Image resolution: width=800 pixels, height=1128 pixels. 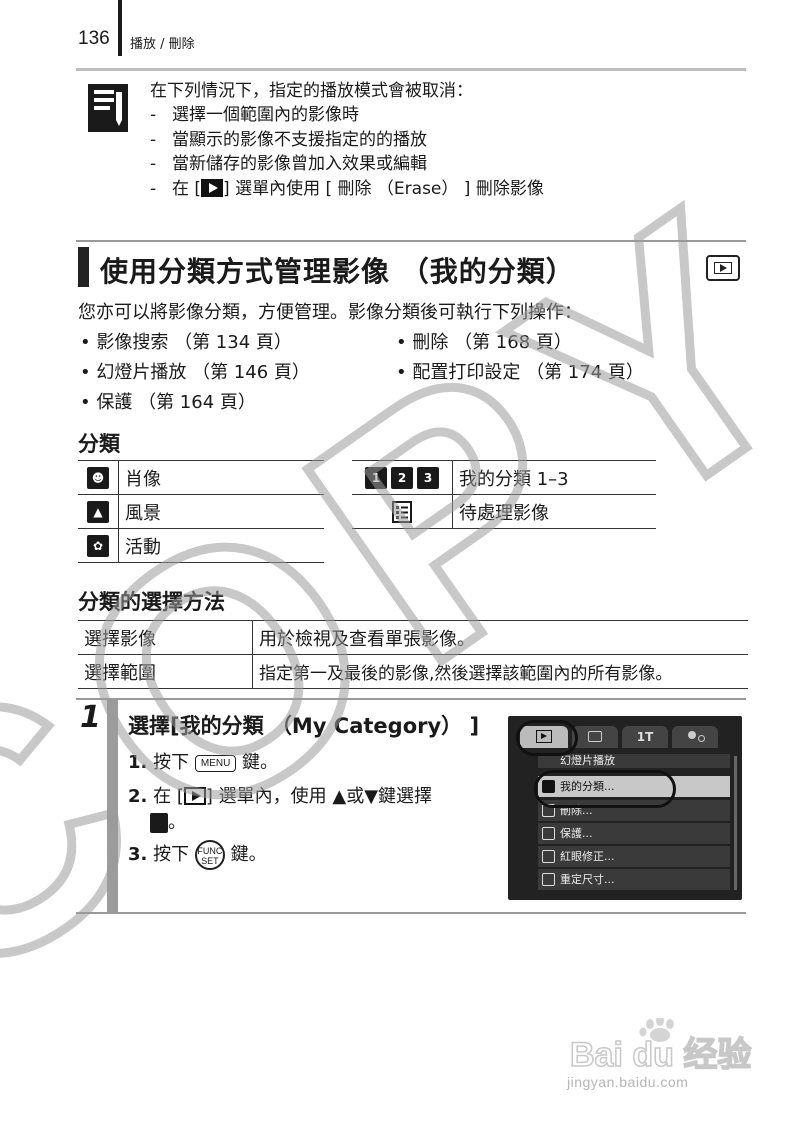 What do you see at coordinates (288, 164) in the screenshot?
I see `note-item: - 當新儲存的影像曾加入效果或編輯` at bounding box center [288, 164].